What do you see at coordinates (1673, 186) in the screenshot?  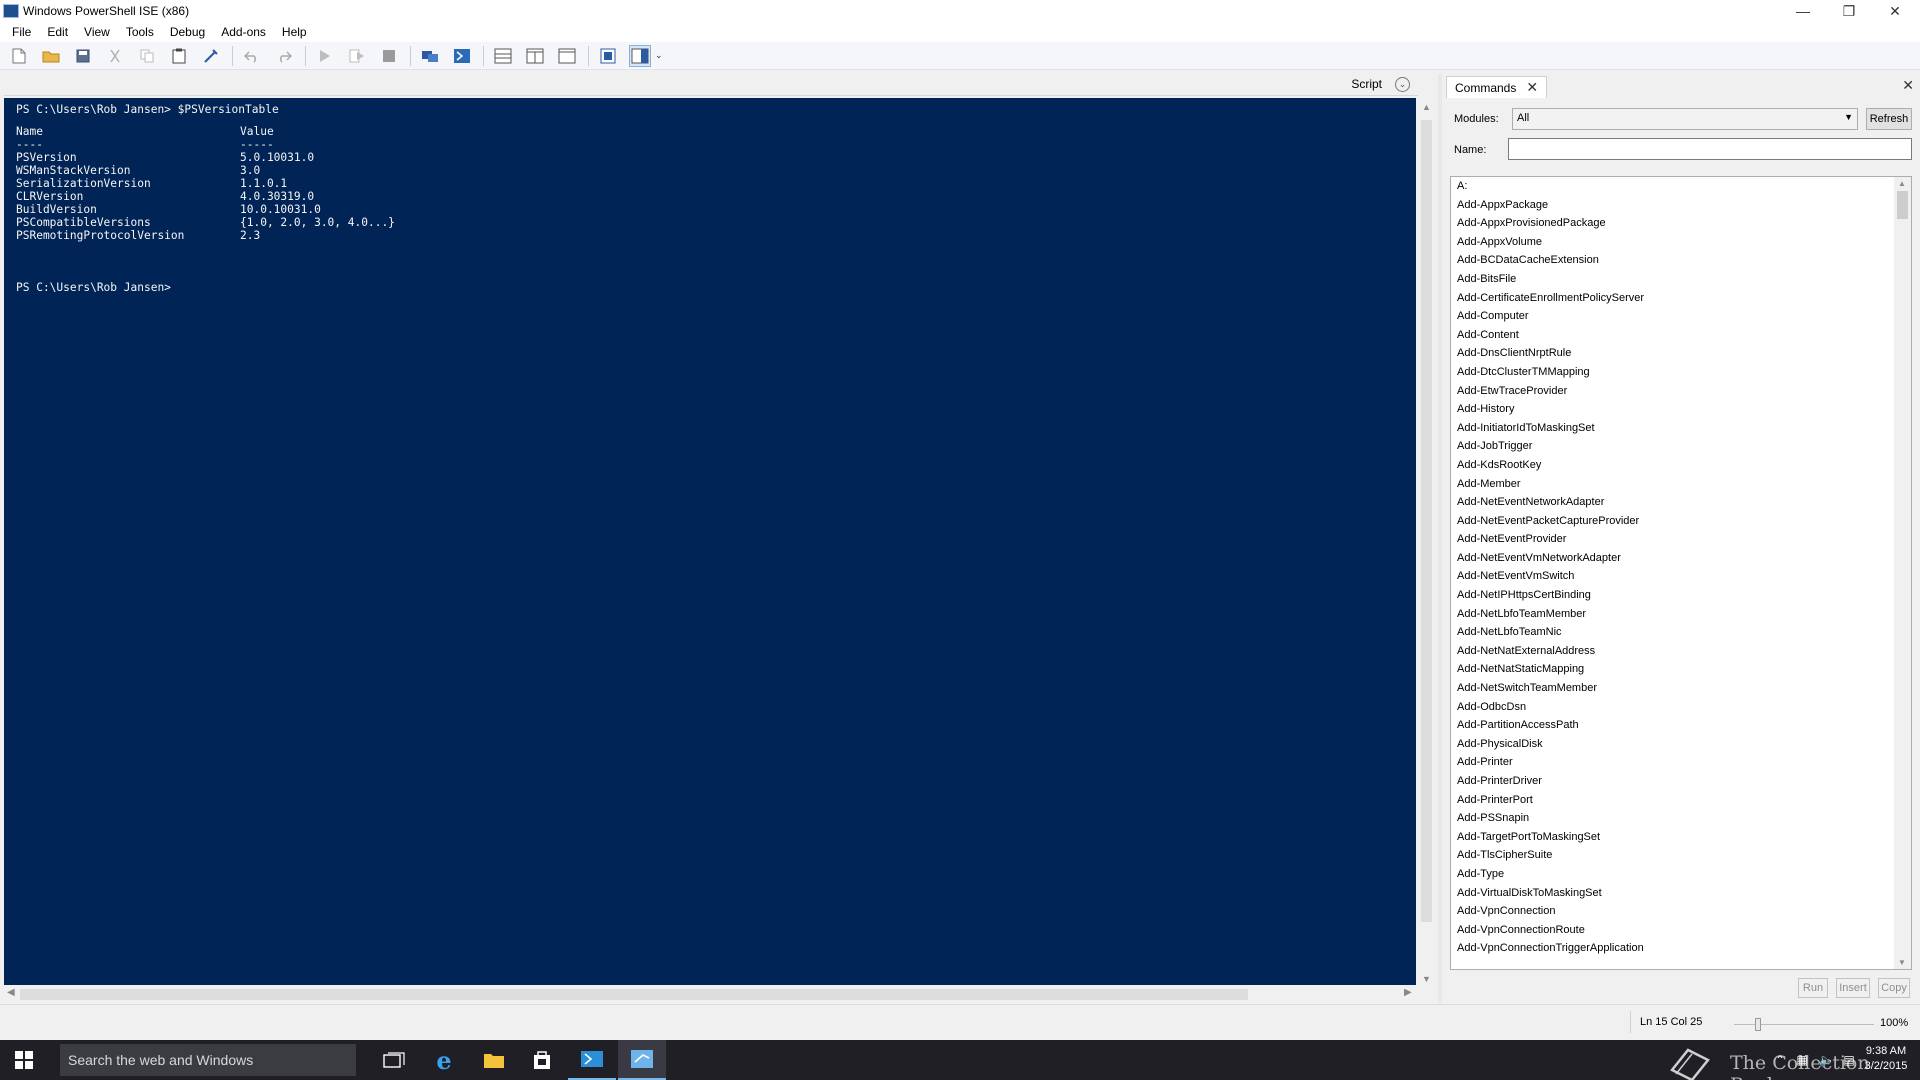 I see `command-list-item: A:` at bounding box center [1673, 186].